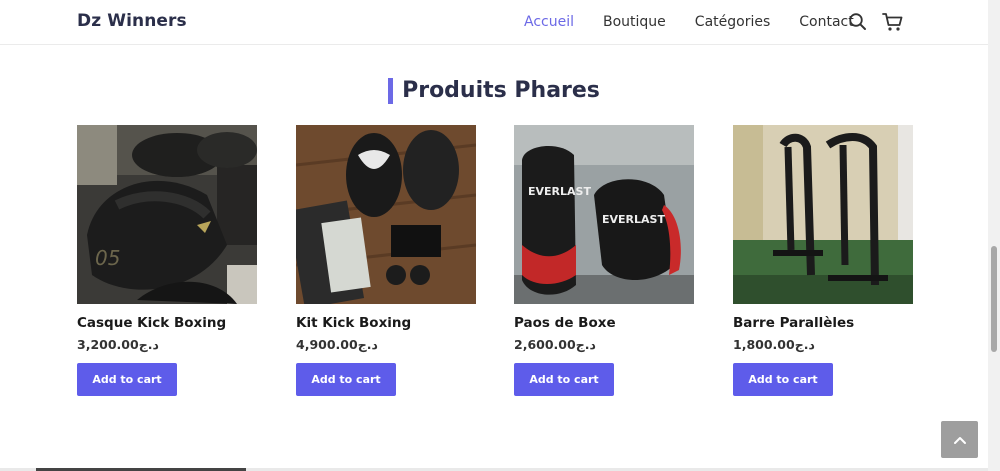 Image resolution: width=1000 pixels, height=471 pixels. What do you see at coordinates (555, 344) in the screenshot?
I see `product-price: د.ج2,600.00` at bounding box center [555, 344].